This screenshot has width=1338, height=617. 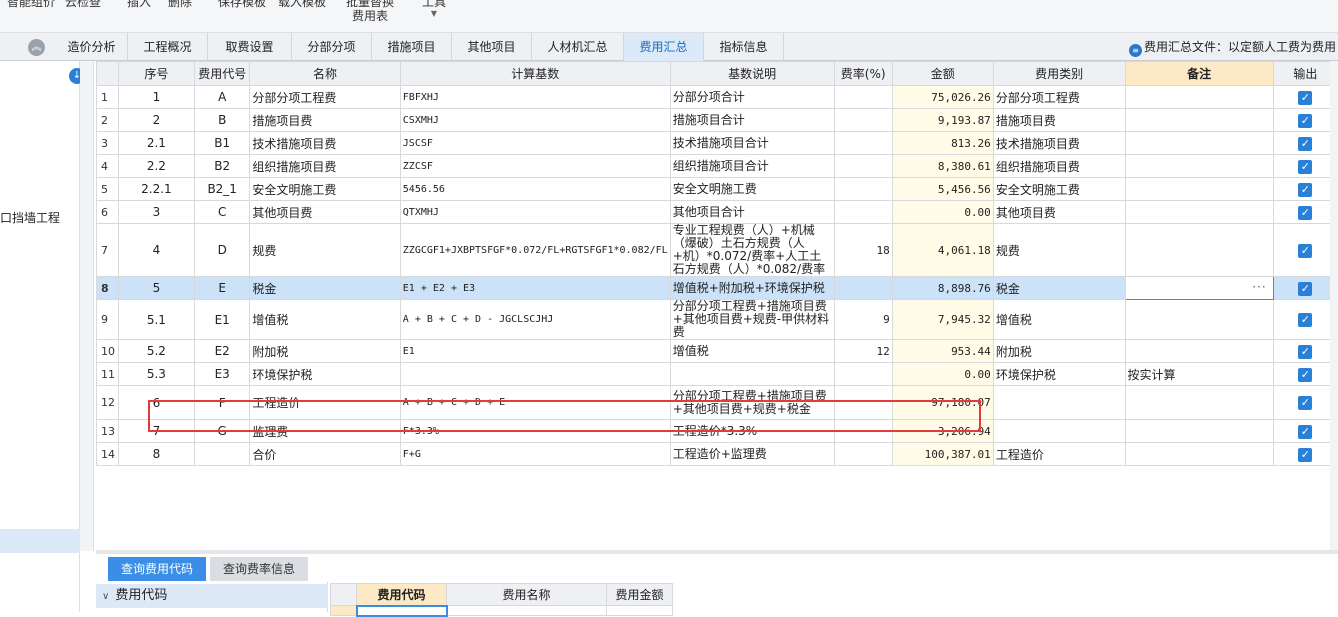 What do you see at coordinates (492, 47) in the screenshot?
I see `tab-other-items: 其他项目` at bounding box center [492, 47].